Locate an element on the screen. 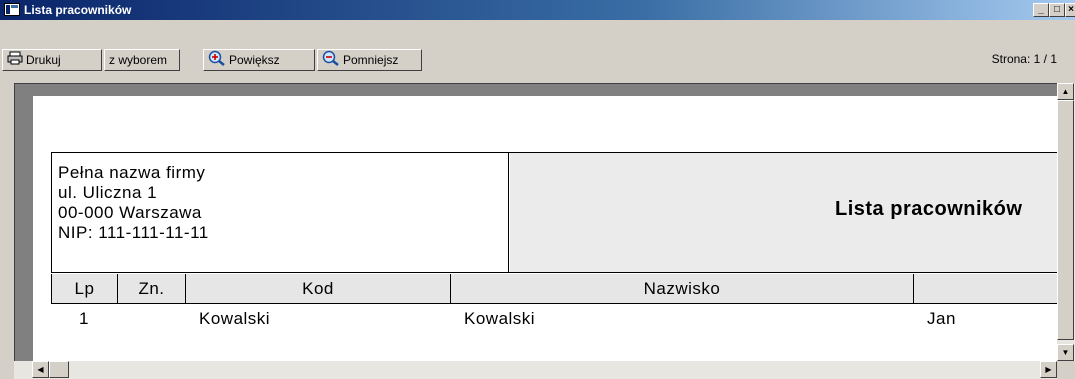 This screenshot has height=379, width=1075. scroll-right-button: ▶ is located at coordinates (1048, 369).